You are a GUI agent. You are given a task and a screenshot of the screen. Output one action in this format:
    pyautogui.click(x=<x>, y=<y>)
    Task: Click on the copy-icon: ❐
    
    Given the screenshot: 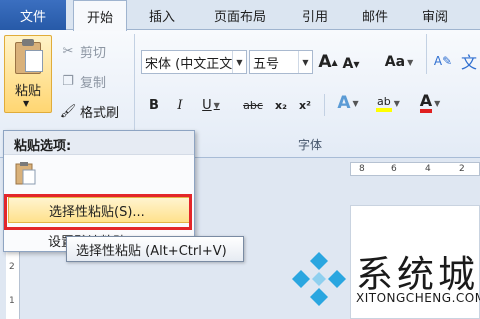 What is the action you would take?
    pyautogui.click(x=68, y=81)
    